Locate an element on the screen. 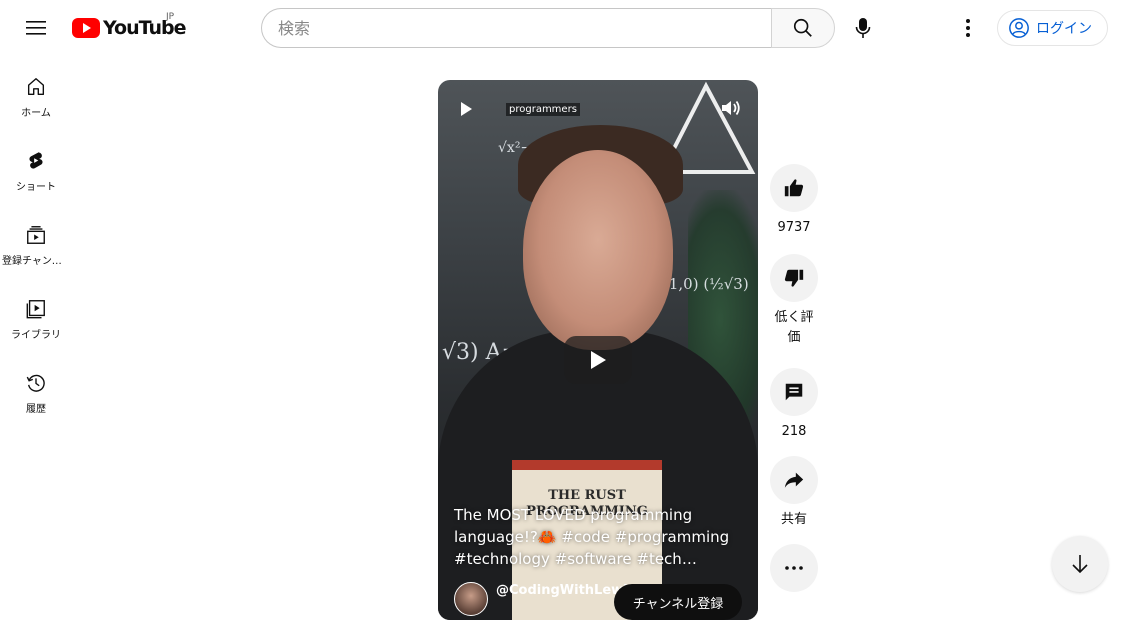 The height and width of the screenshot is (620, 1124). top-bar: YouTube JP ログイン is located at coordinates (562, 28).